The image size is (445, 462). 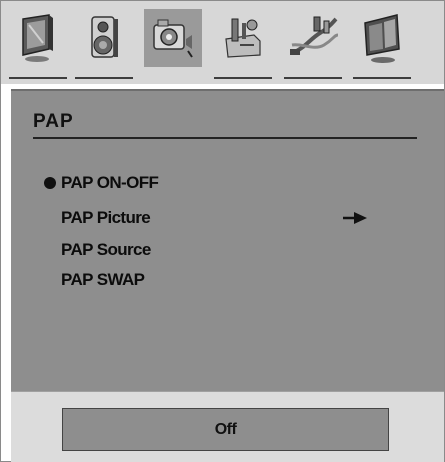 I want to click on settings-tools-icon, so click(x=243, y=38).